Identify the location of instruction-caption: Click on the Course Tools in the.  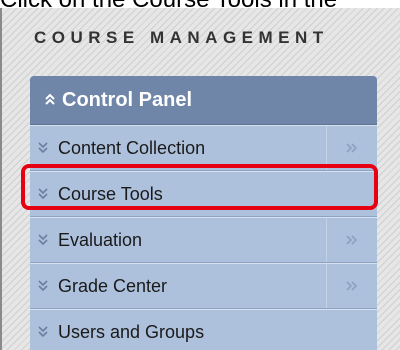
(200, 4).